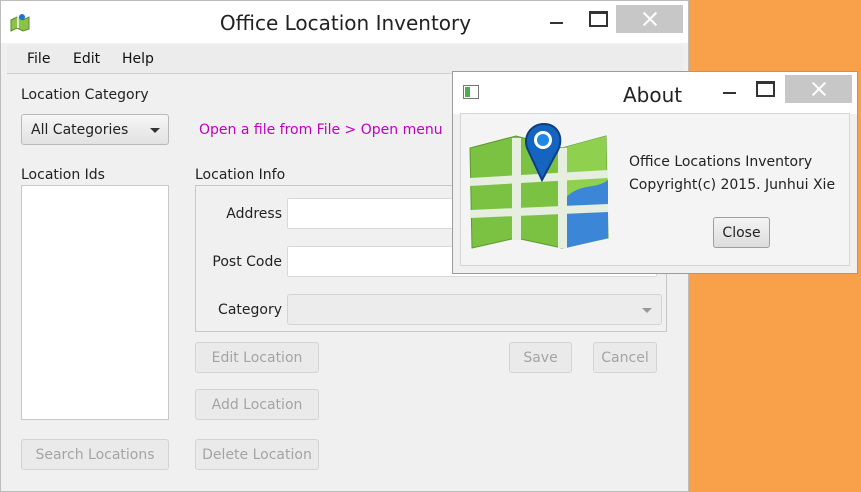 Image resolution: width=861 pixels, height=492 pixels. What do you see at coordinates (138, 59) in the screenshot?
I see `menu-help: Help` at bounding box center [138, 59].